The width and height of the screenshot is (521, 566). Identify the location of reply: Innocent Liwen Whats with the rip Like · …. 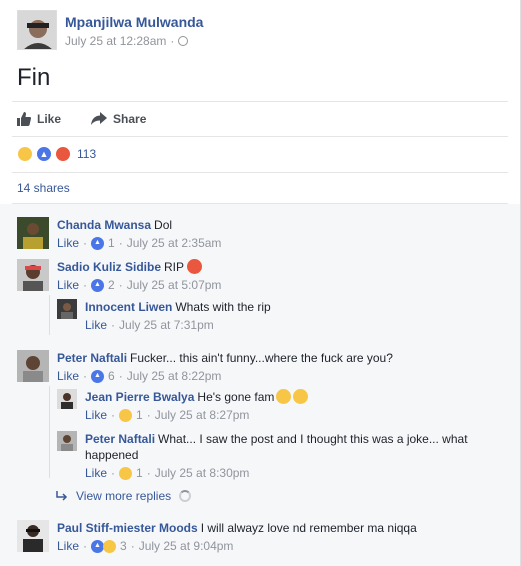
(164, 316).